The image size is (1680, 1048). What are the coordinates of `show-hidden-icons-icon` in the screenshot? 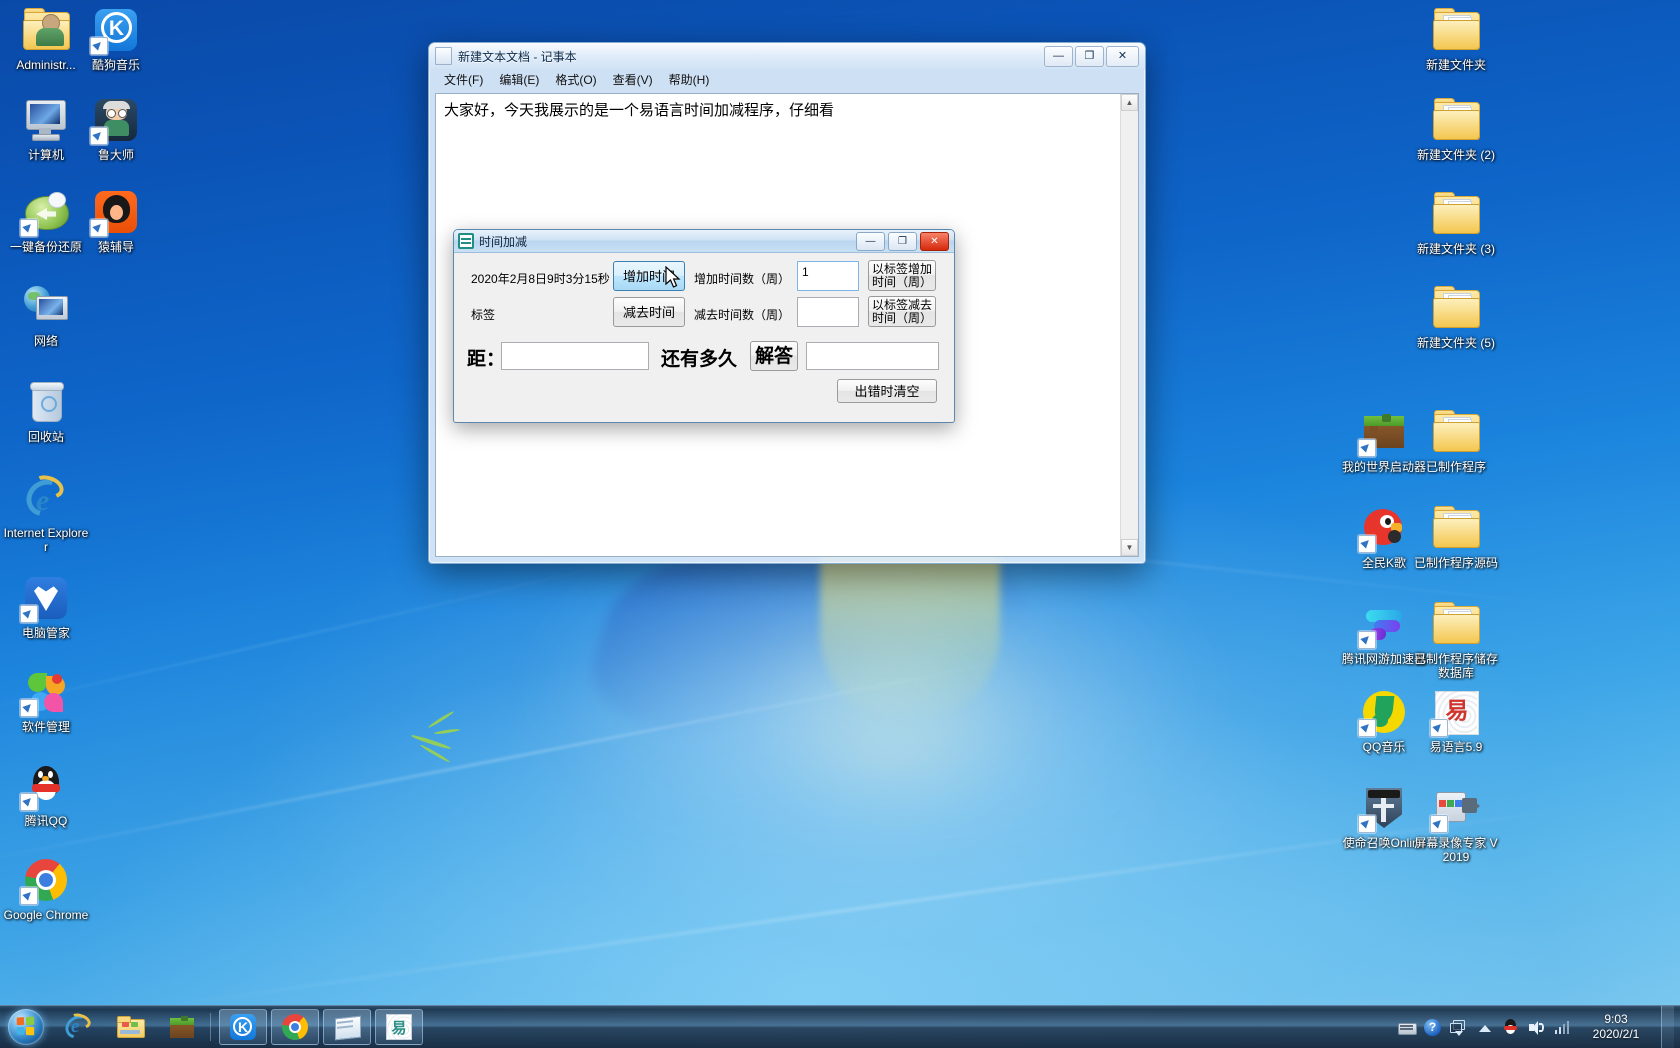 It's located at (1484, 1027).